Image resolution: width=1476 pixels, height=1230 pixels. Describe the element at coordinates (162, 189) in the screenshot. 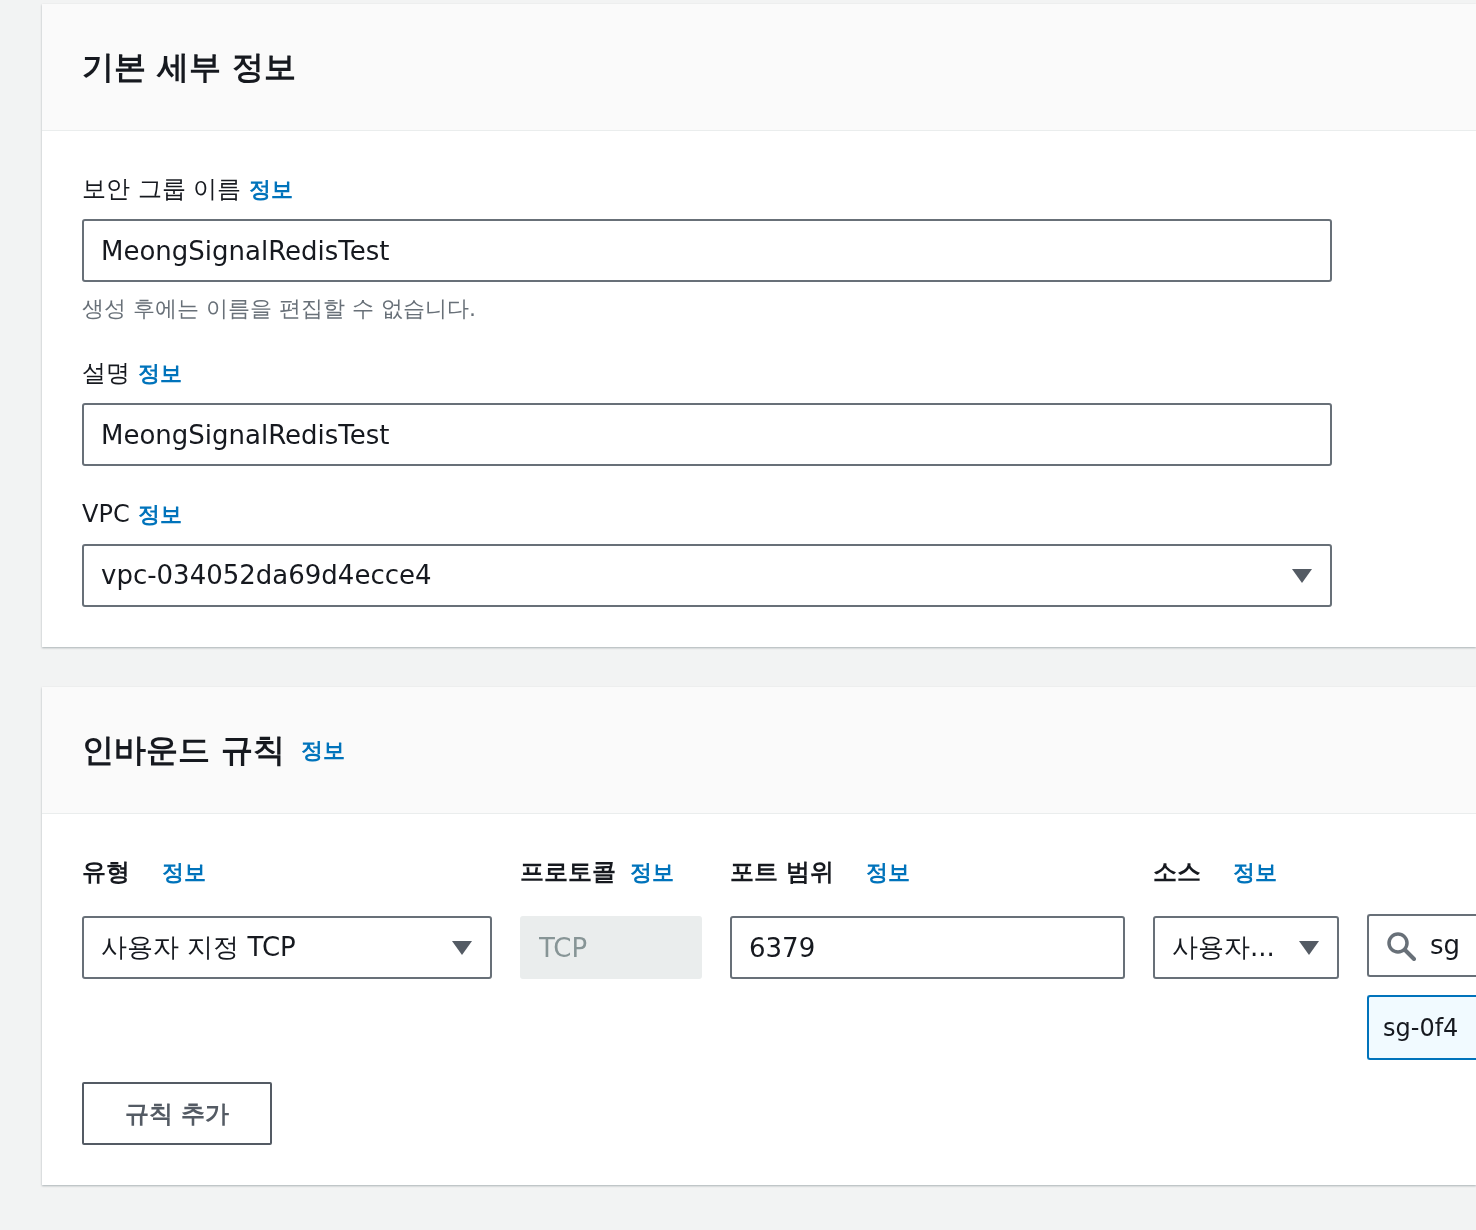

I see `field-label: 보안 그룹 이름` at that location.